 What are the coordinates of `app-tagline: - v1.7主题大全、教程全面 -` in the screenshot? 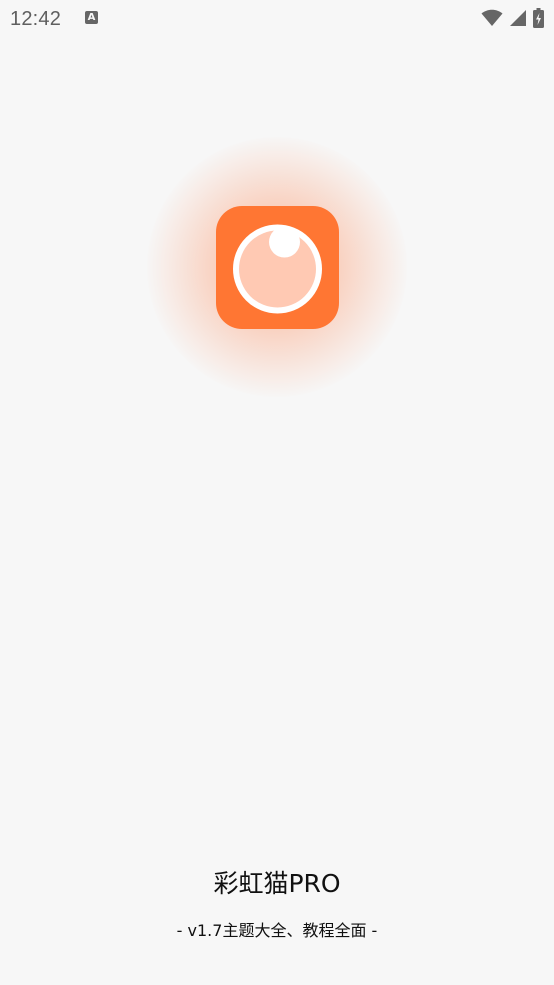 It's located at (277, 930).